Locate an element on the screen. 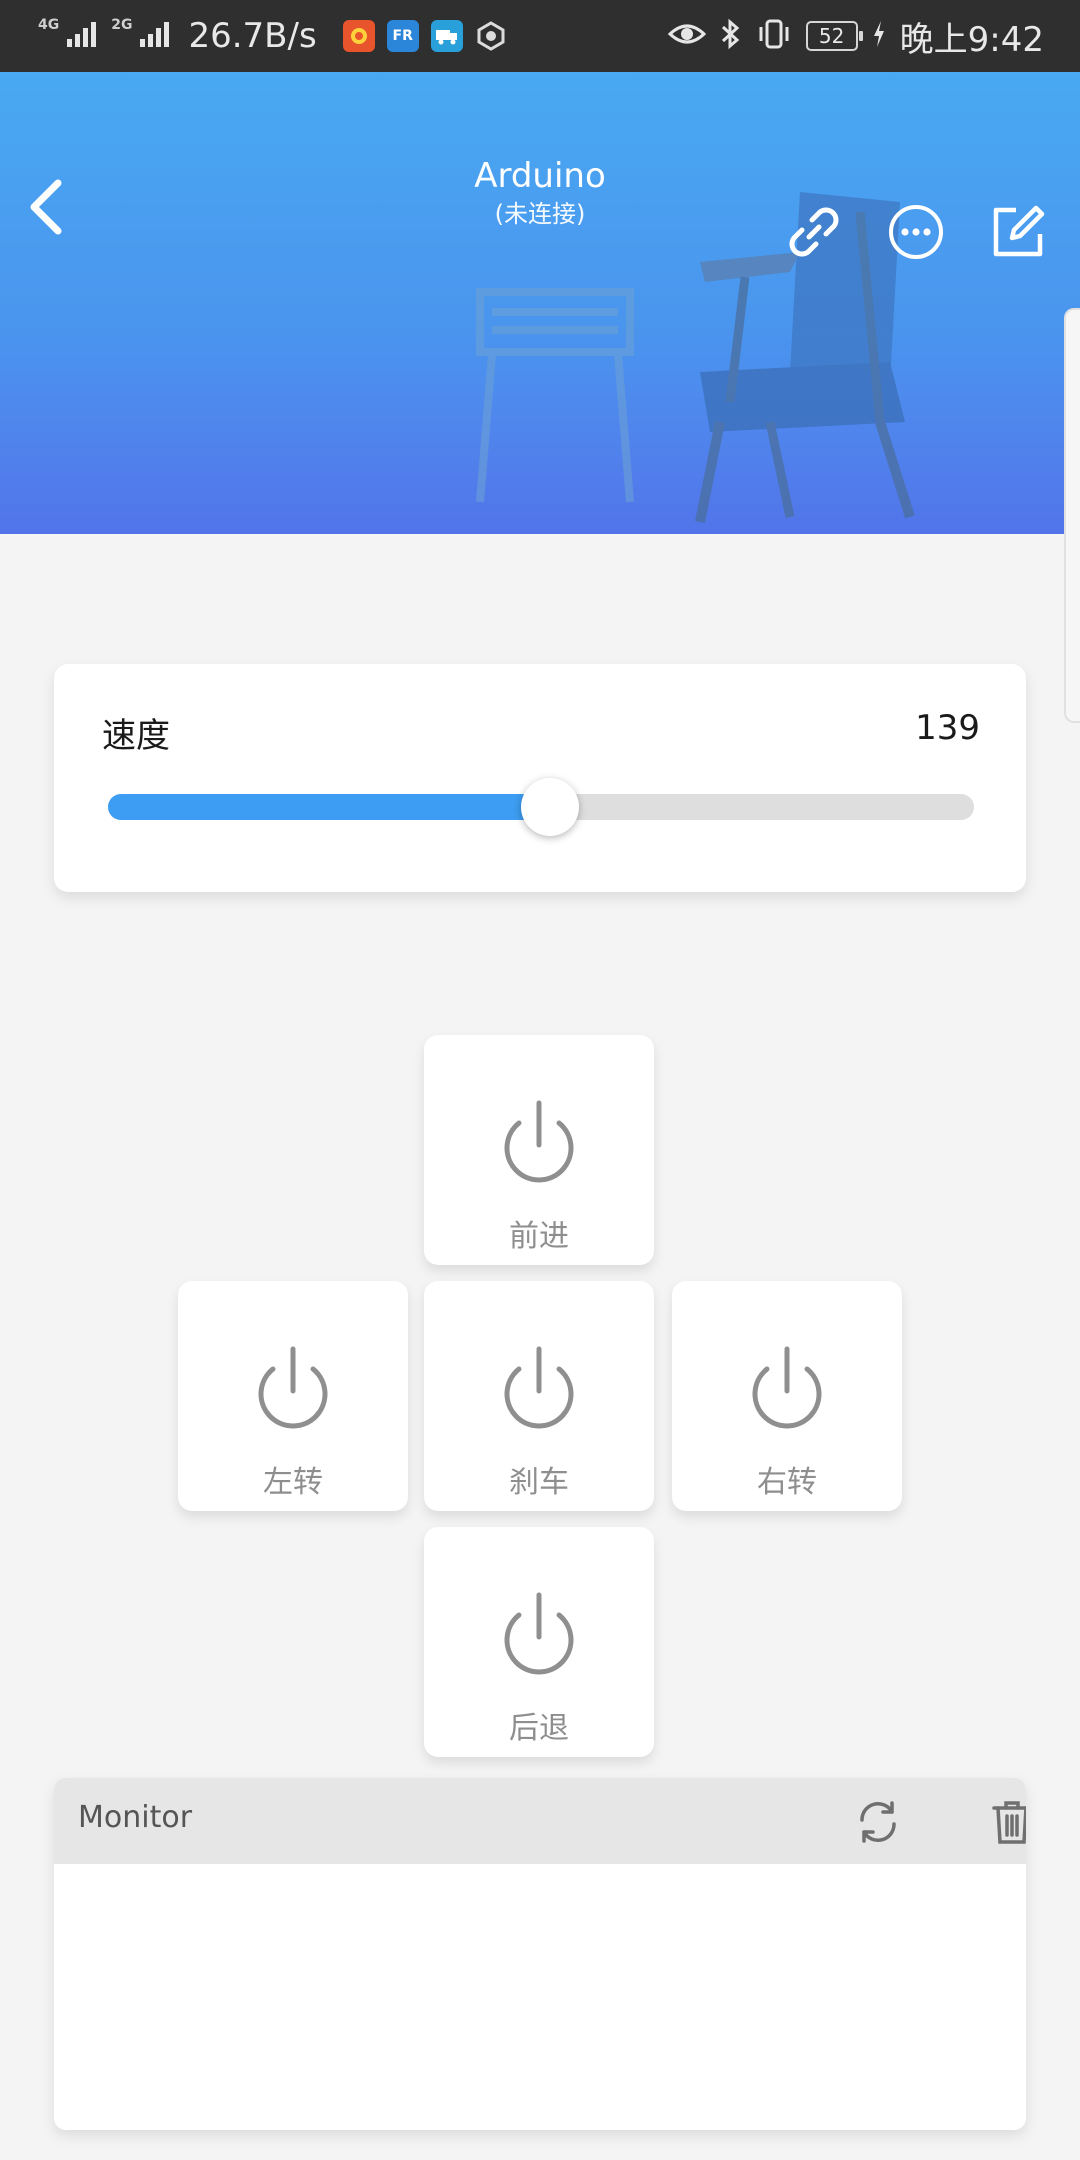  forward-label: 前进 is located at coordinates (539, 1236).